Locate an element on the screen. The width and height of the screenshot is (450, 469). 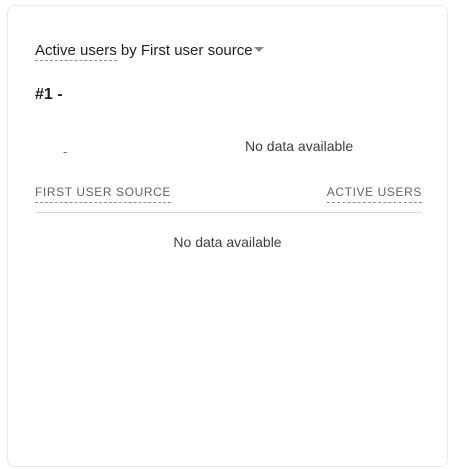
table-no-data: No data available is located at coordinates (227, 242).